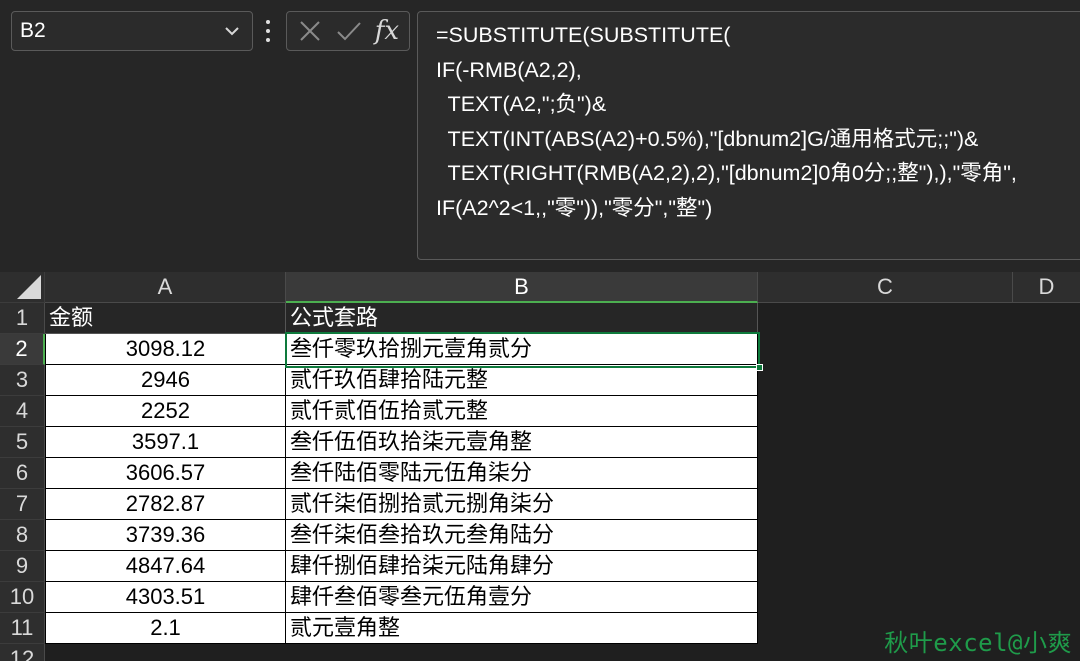 This screenshot has height=661, width=1080. I want to click on cell-b11: 贰元壹角整, so click(522, 628).